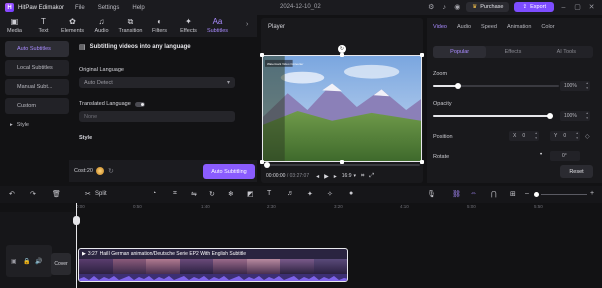 This screenshot has height=288, width=602. I want to click on ai-icon: ✧, so click(330, 194).